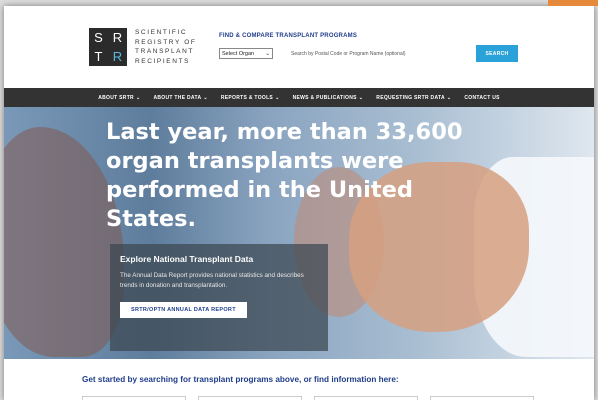  Describe the element at coordinates (116, 97) in the screenshot. I see `nav-label: ABOUT SRTR` at that location.